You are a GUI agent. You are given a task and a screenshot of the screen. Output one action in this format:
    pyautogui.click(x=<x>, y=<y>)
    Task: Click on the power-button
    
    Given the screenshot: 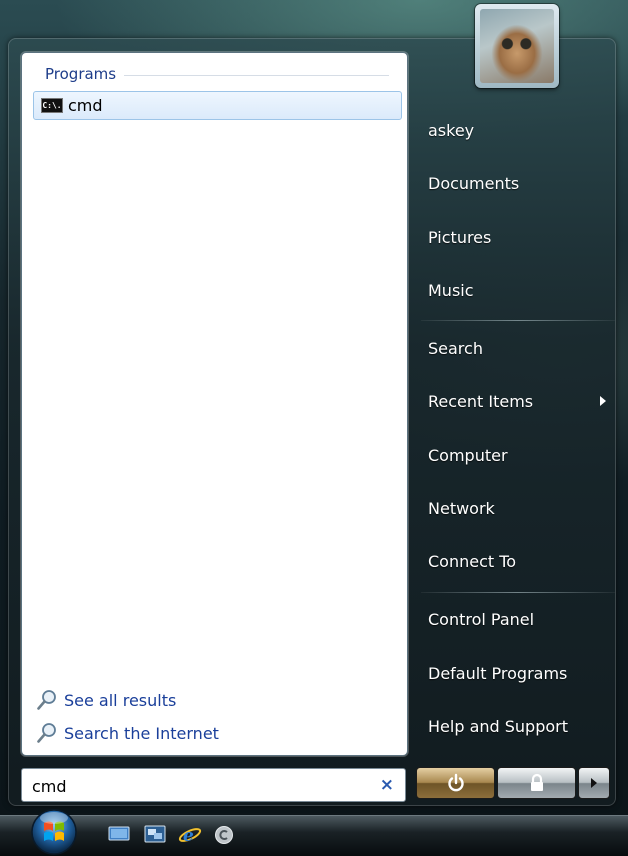 What is the action you would take?
    pyautogui.click(x=455, y=783)
    